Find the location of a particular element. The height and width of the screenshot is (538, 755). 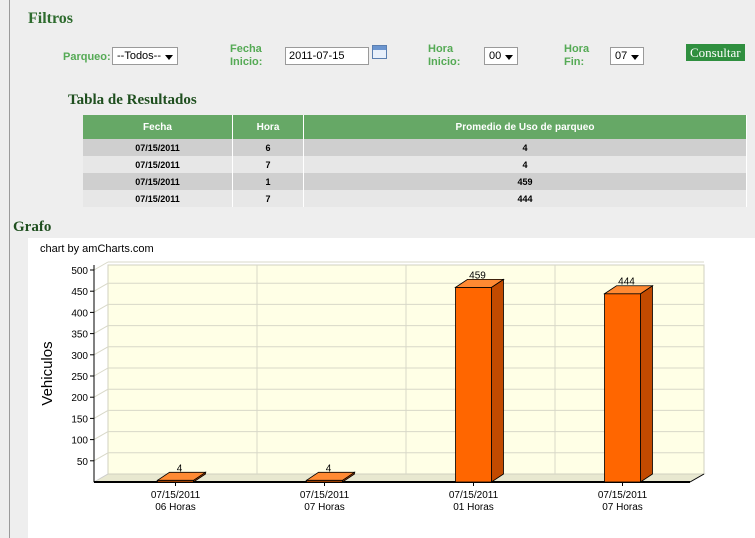

x-tick-label: 01 Horas is located at coordinates (473, 507).